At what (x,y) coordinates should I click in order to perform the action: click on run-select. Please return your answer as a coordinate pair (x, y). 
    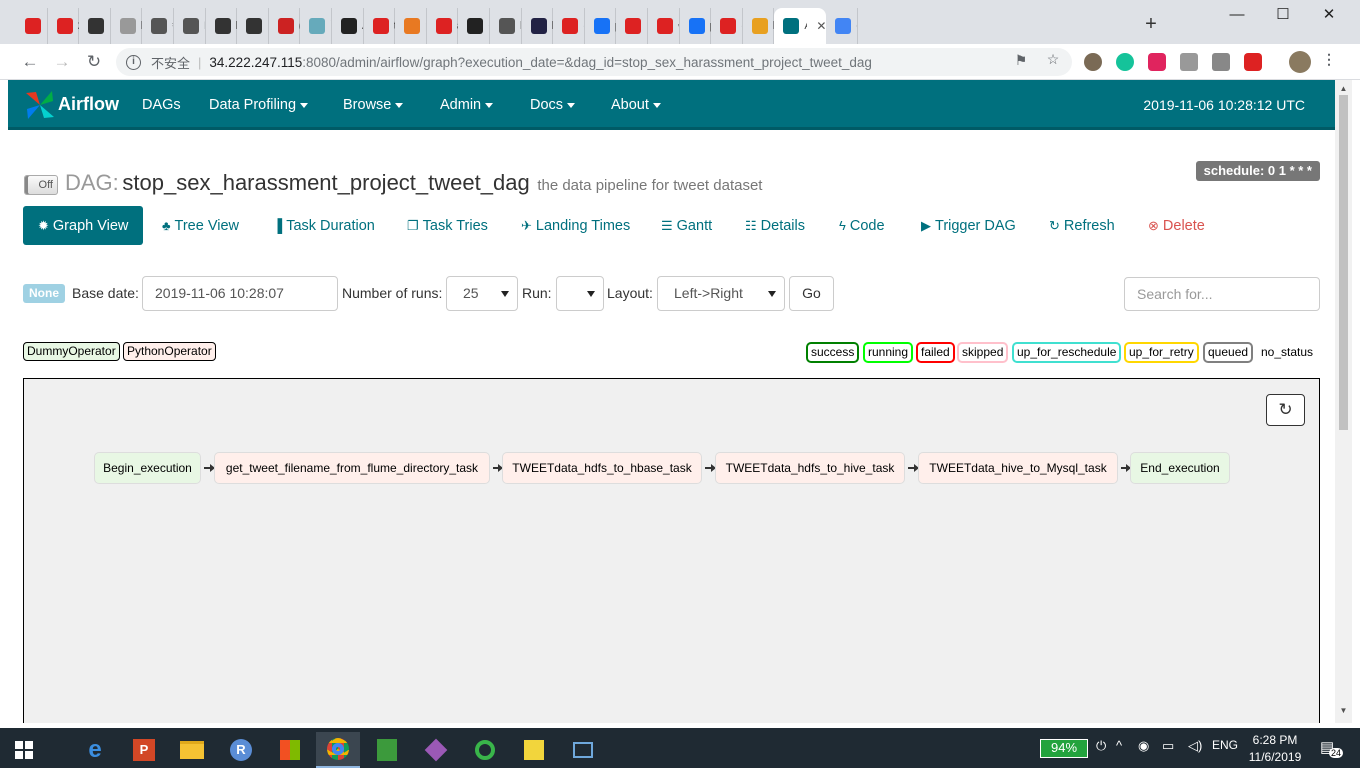
    Looking at the image, I should click on (580, 293).